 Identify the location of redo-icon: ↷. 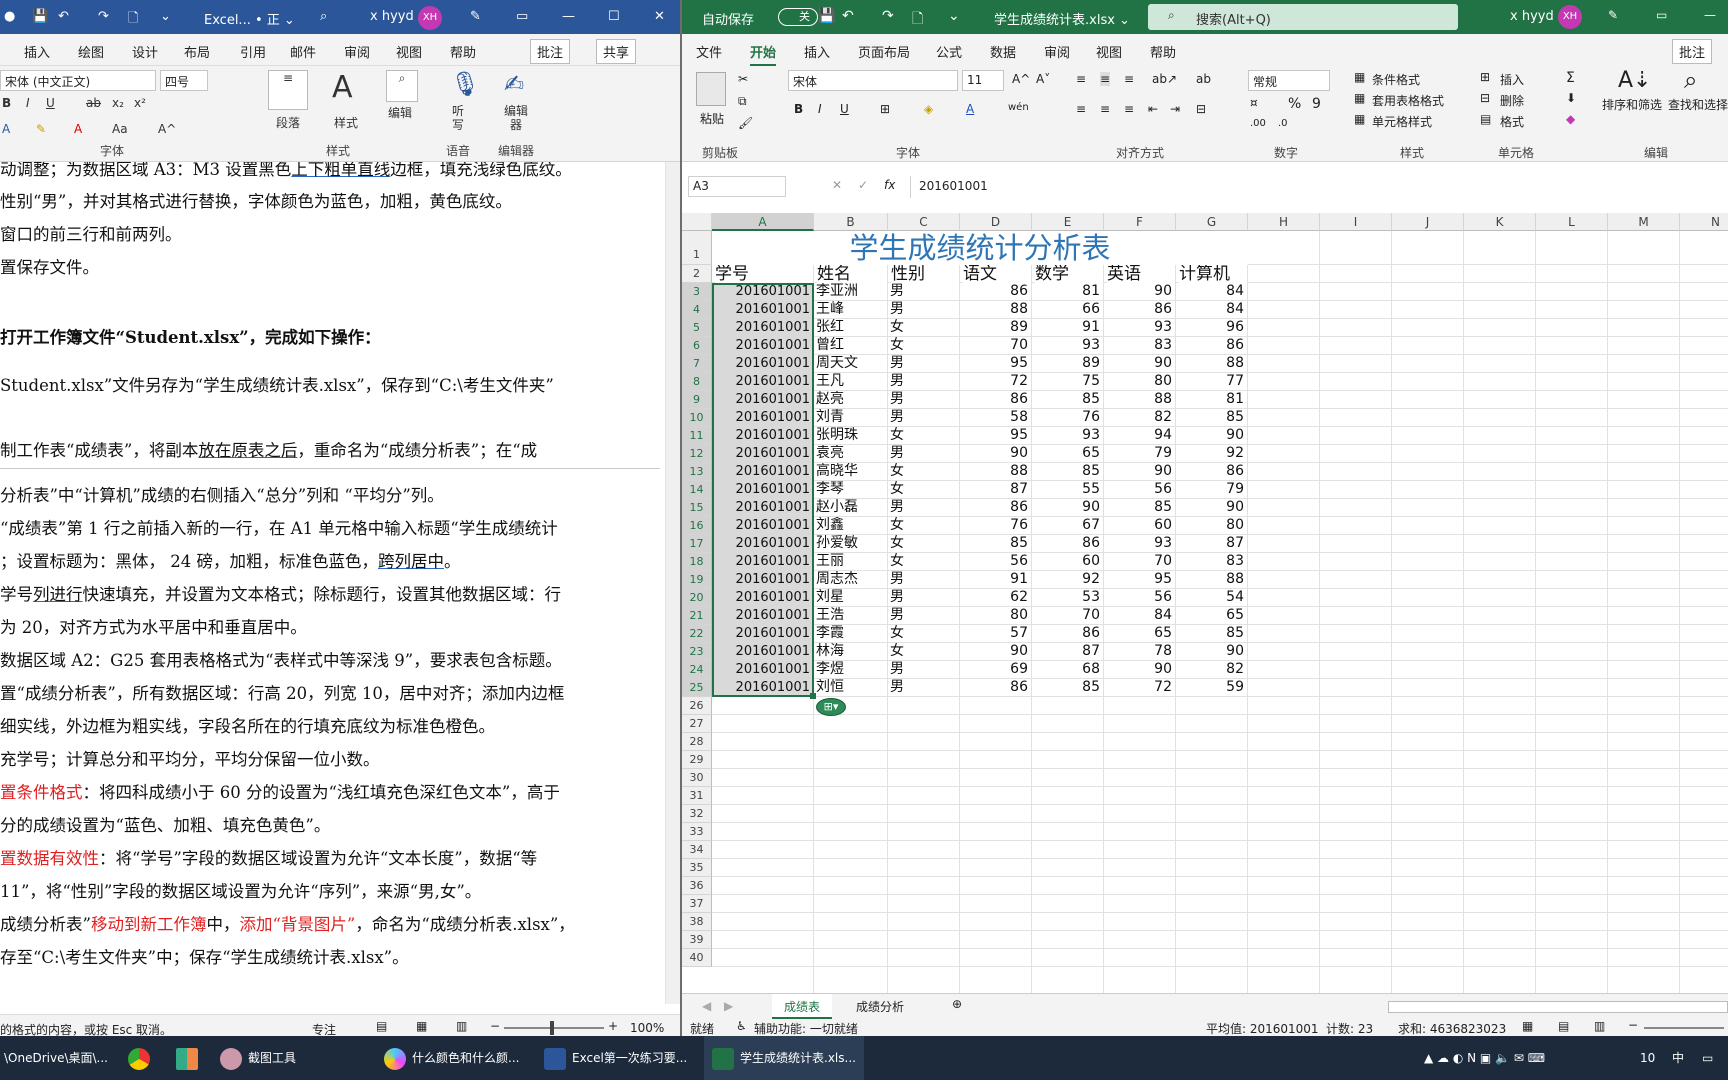
(888, 16).